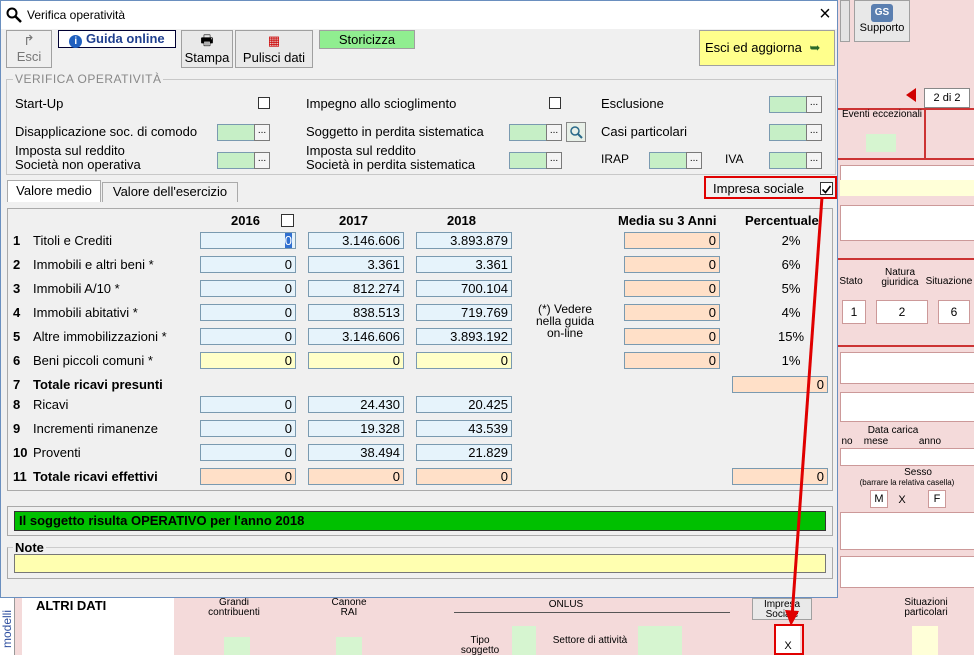 The image size is (974, 666). Describe the element at coordinates (349, 607) in the screenshot. I see `canone-label: Canone RAI` at that location.